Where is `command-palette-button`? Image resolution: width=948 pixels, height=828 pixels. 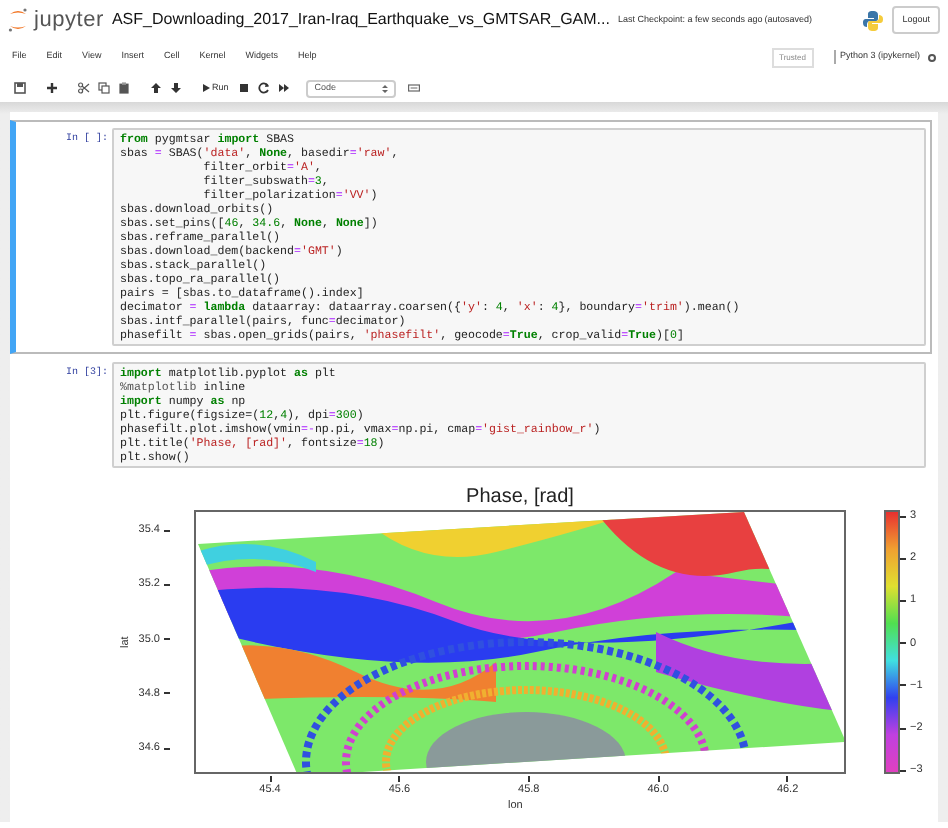
command-palette-button is located at coordinates (413, 88).